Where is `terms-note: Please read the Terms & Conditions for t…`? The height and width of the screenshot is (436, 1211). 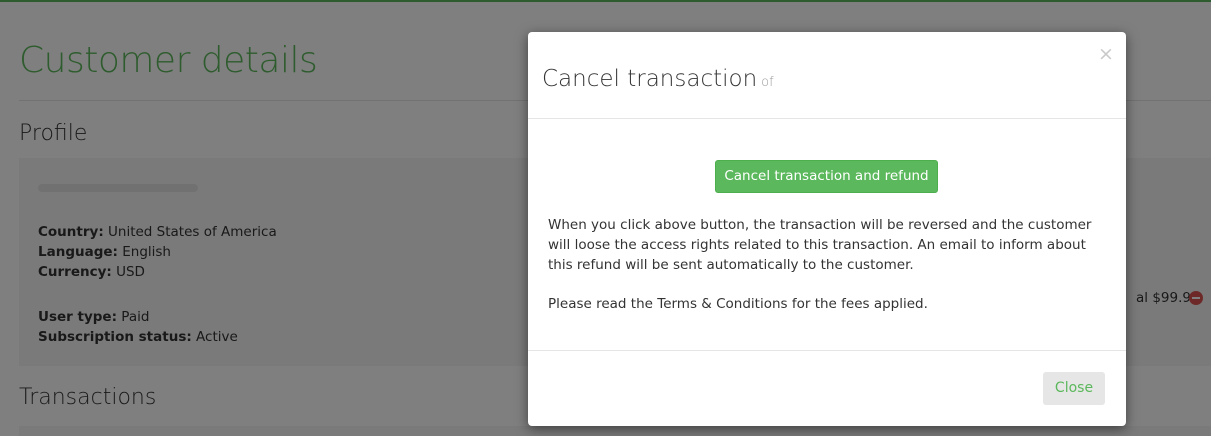 terms-note: Please read the Terms & Conditions for t… is located at coordinates (738, 304).